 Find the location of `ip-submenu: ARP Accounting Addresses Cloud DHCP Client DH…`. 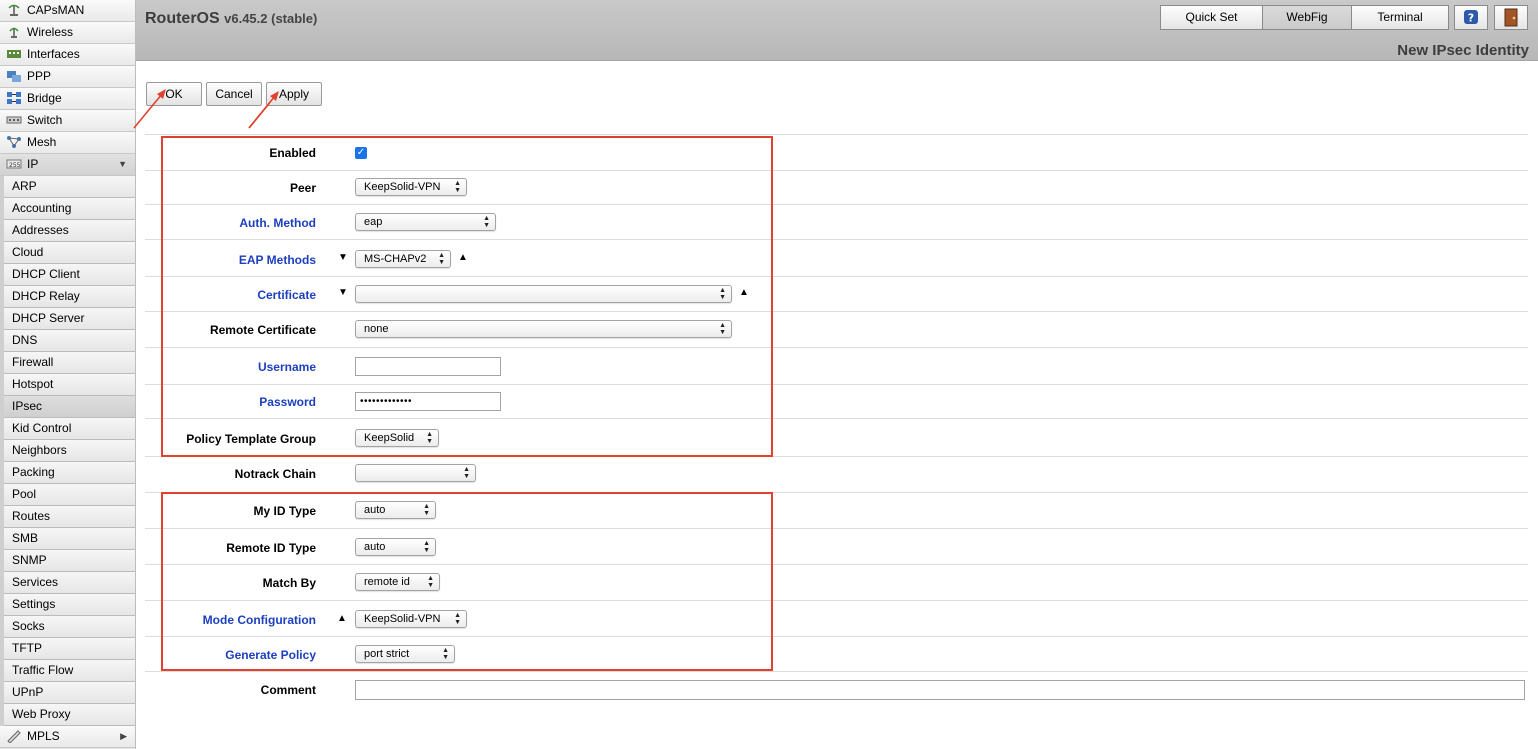

ip-submenu: ARP Accounting Addresses Cloud DHCP Client DH… is located at coordinates (67, 451).